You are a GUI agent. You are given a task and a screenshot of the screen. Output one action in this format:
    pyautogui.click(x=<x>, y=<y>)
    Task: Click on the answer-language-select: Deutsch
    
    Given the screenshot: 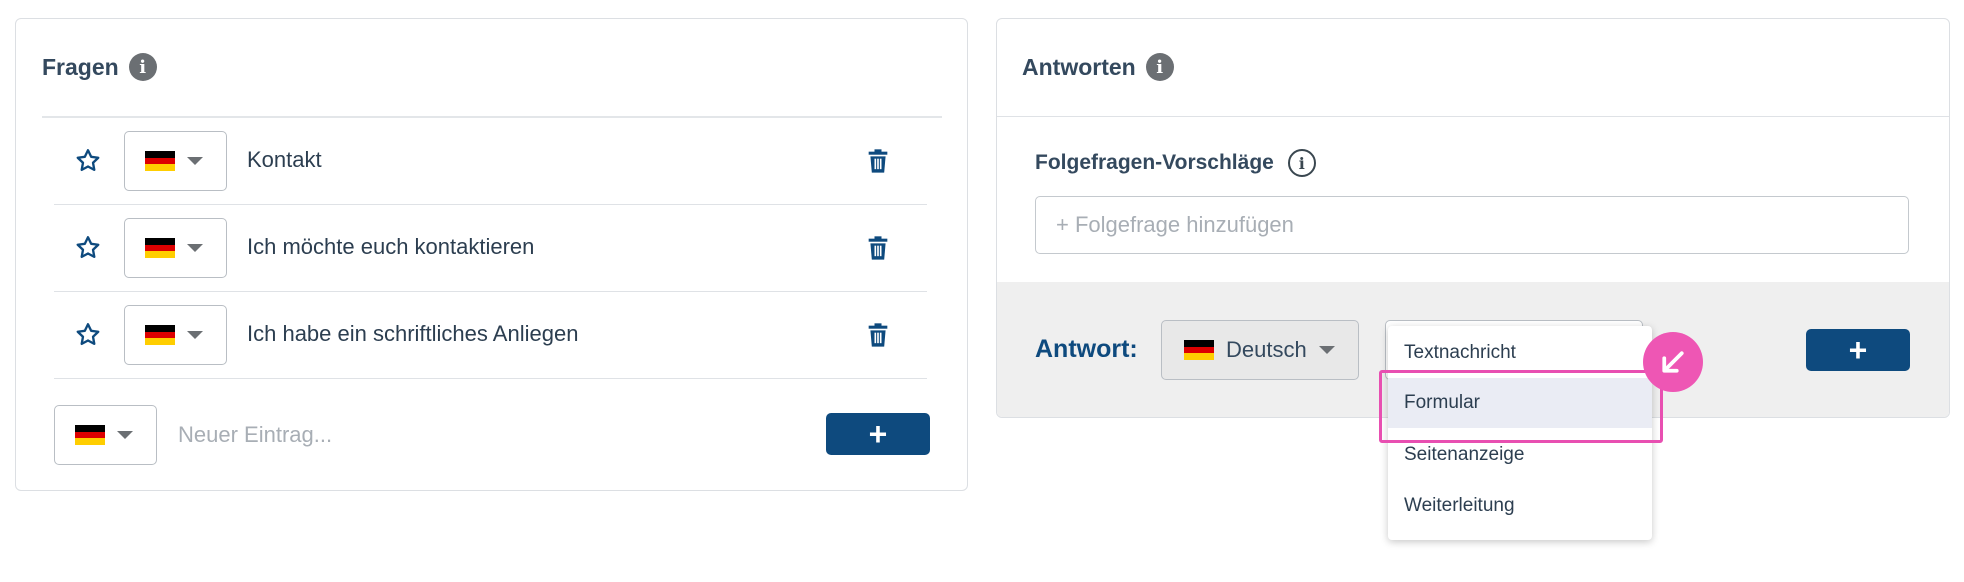 What is the action you would take?
    pyautogui.click(x=1260, y=350)
    